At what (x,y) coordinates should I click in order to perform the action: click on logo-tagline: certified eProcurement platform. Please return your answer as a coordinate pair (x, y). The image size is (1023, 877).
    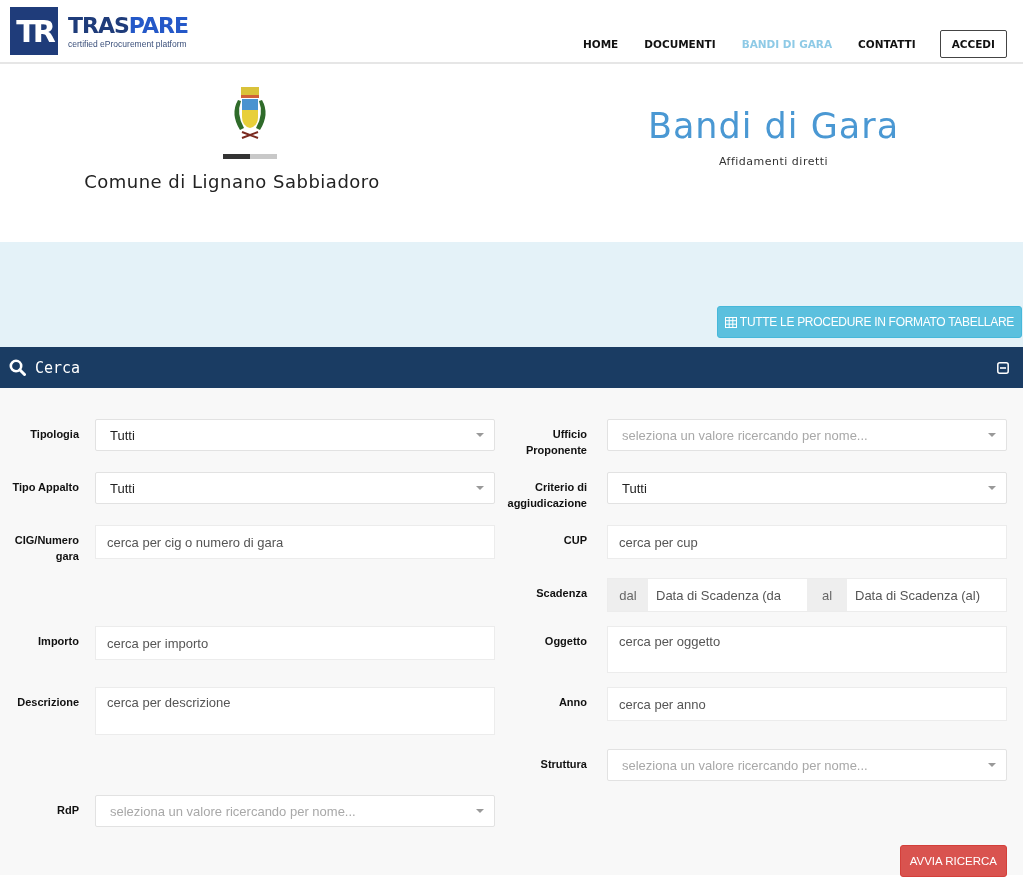
    Looking at the image, I should click on (128, 44).